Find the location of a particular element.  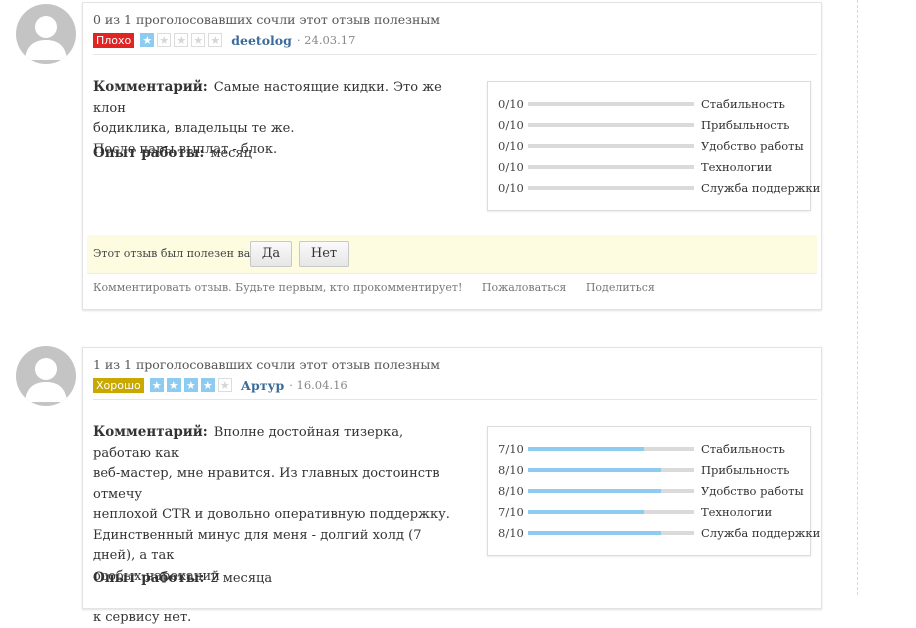

no-button: Нет is located at coordinates (324, 254).